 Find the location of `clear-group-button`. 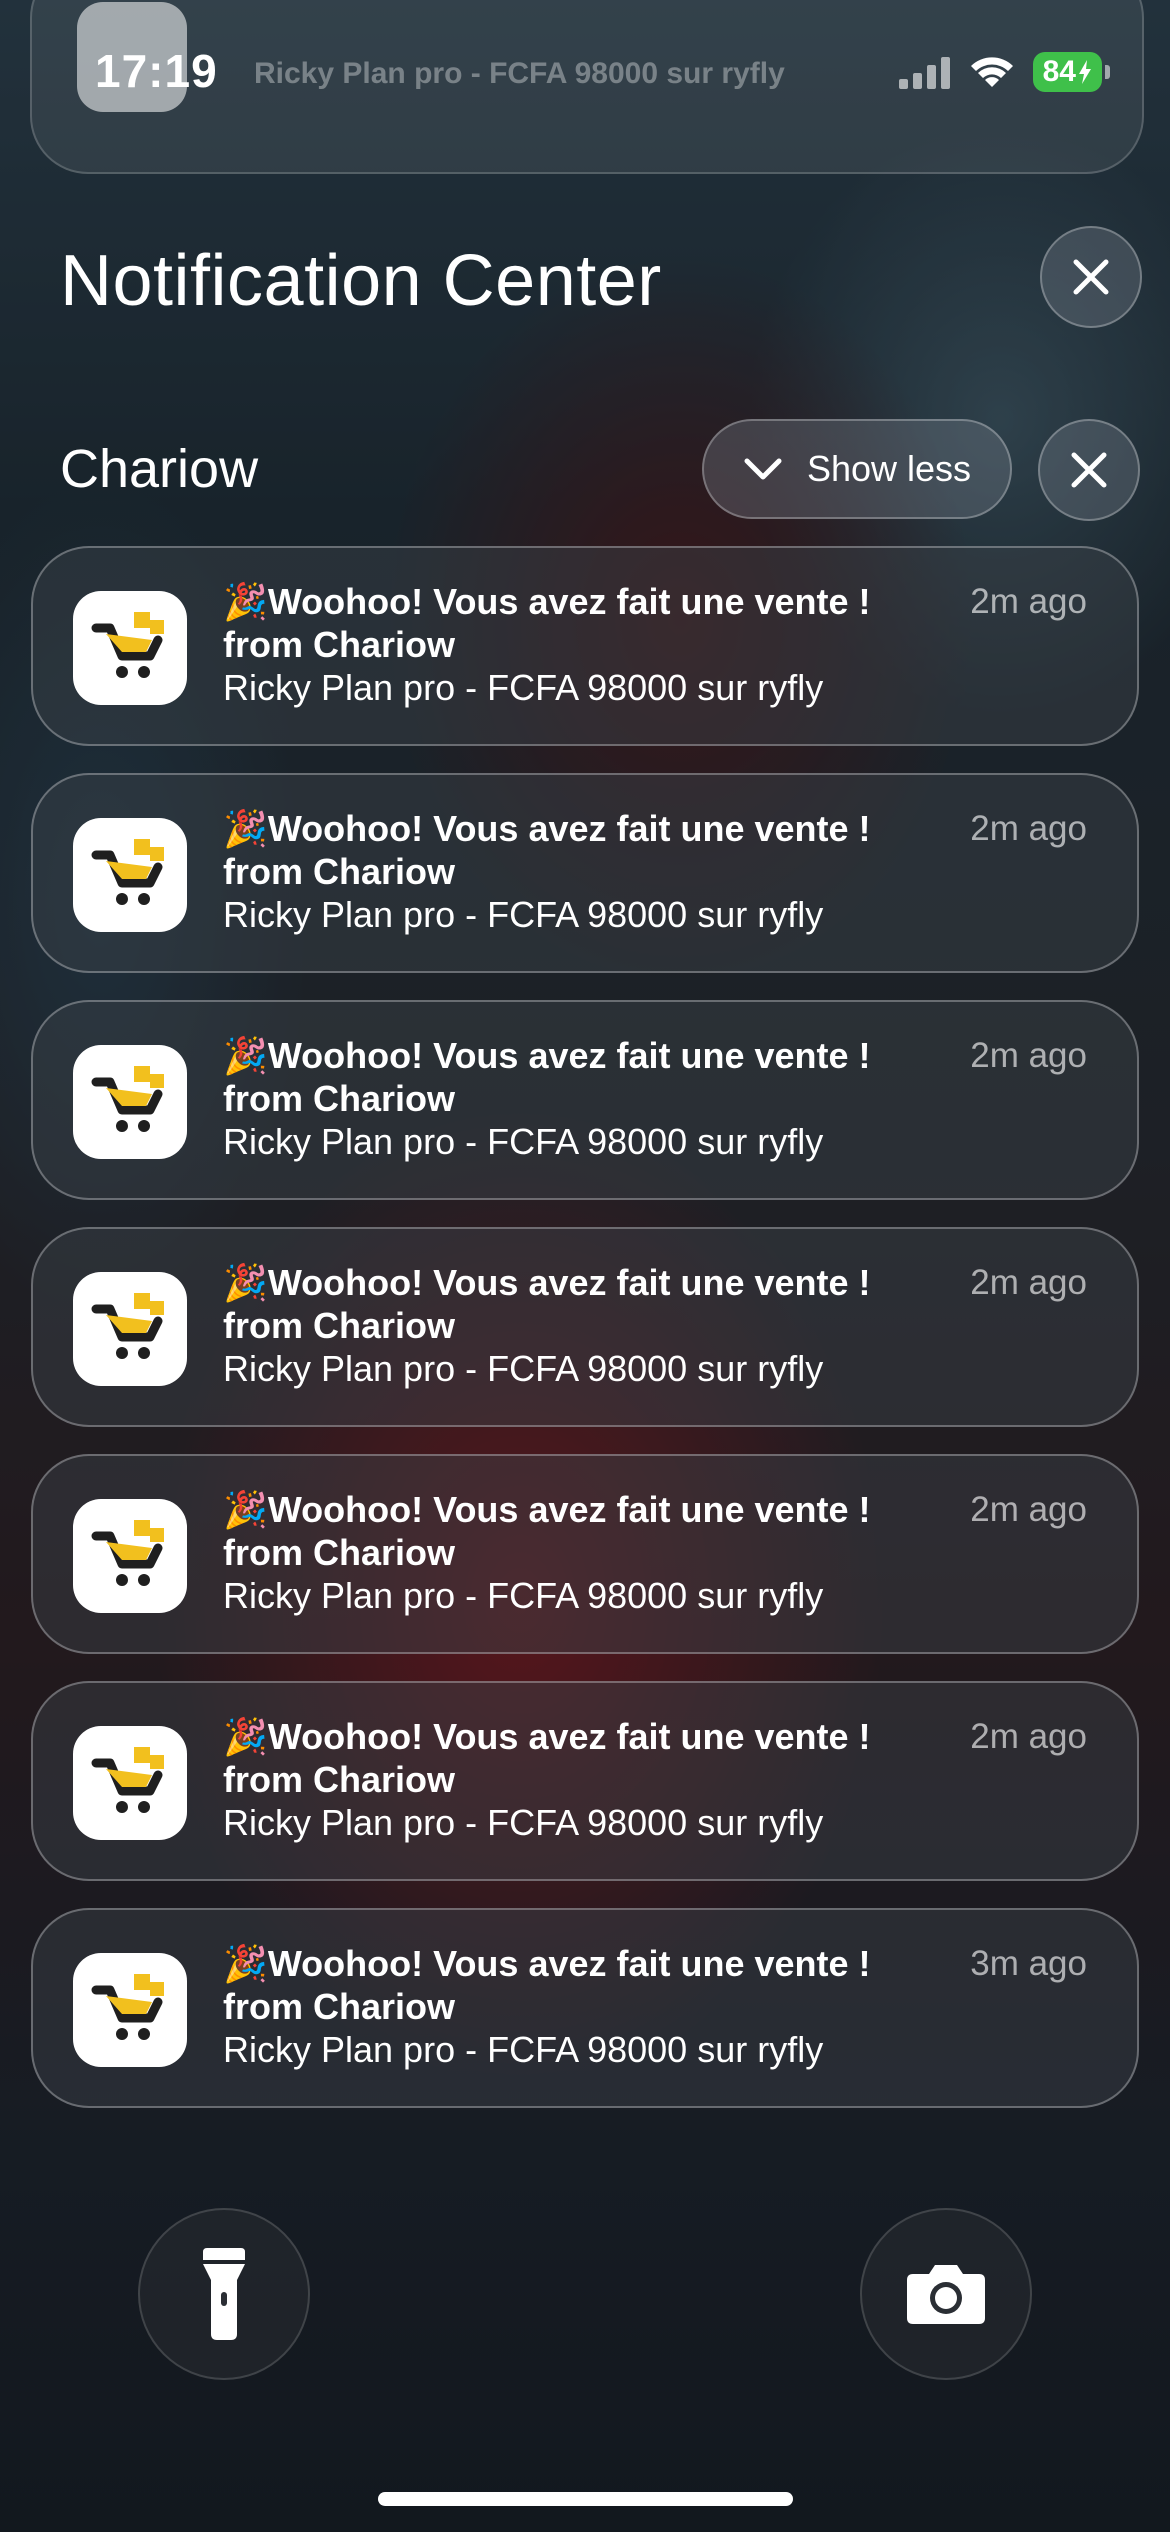

clear-group-button is located at coordinates (1089, 470).